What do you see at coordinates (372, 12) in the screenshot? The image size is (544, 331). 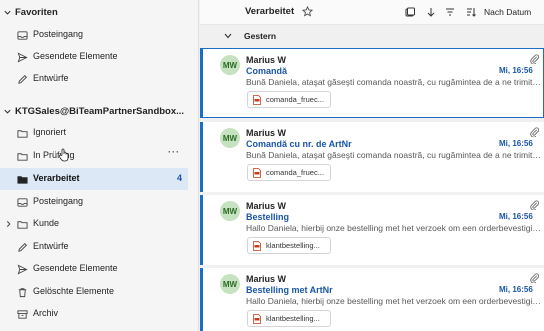 I see `message-list-header: Verarbeitet Nach Datum` at bounding box center [372, 12].